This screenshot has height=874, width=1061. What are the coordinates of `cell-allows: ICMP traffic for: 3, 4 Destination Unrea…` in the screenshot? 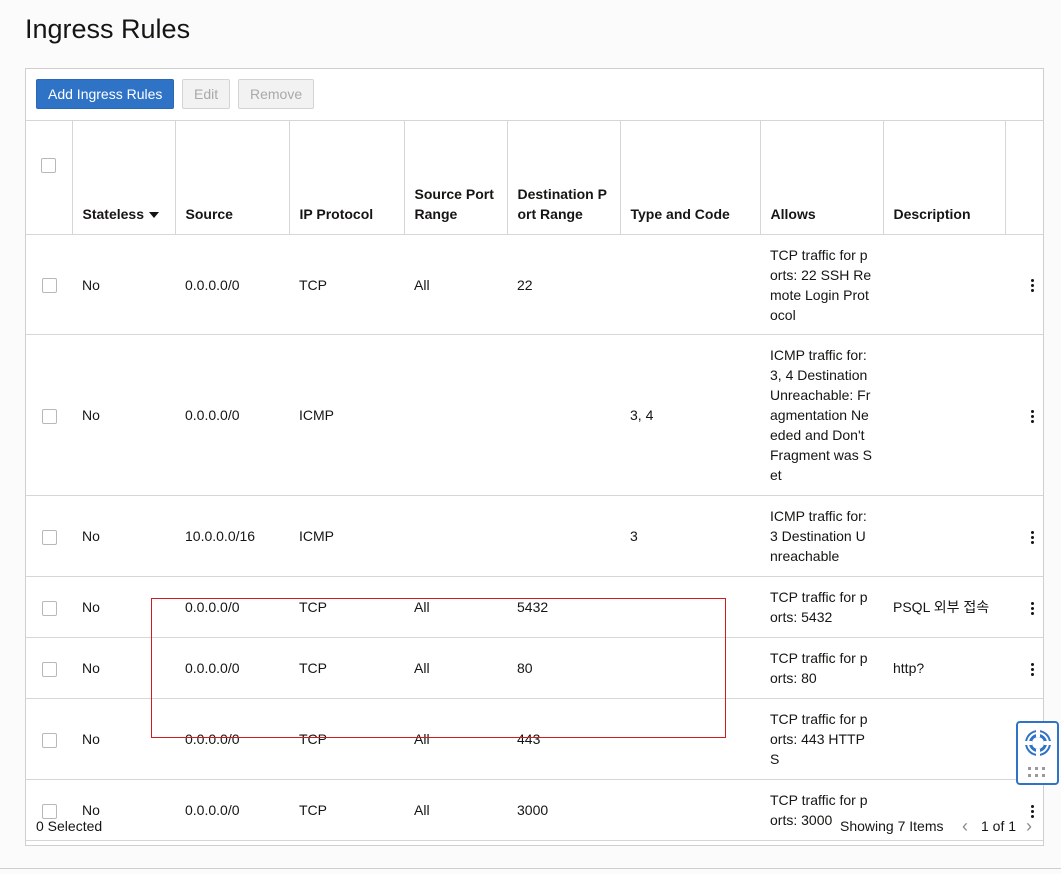 It's located at (821, 415).